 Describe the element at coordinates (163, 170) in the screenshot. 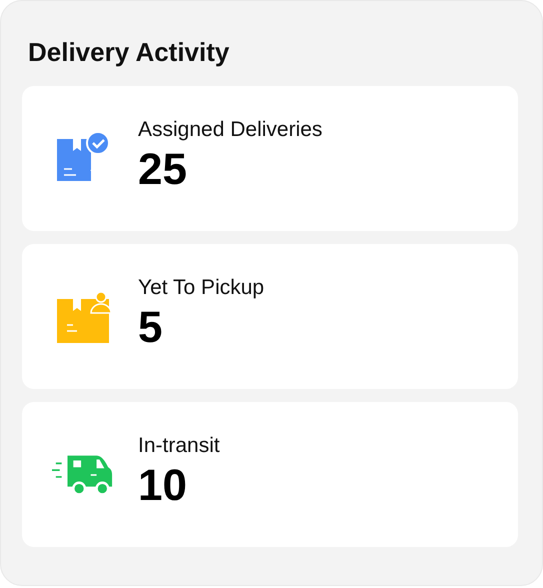

I see `stat-value: 25` at that location.